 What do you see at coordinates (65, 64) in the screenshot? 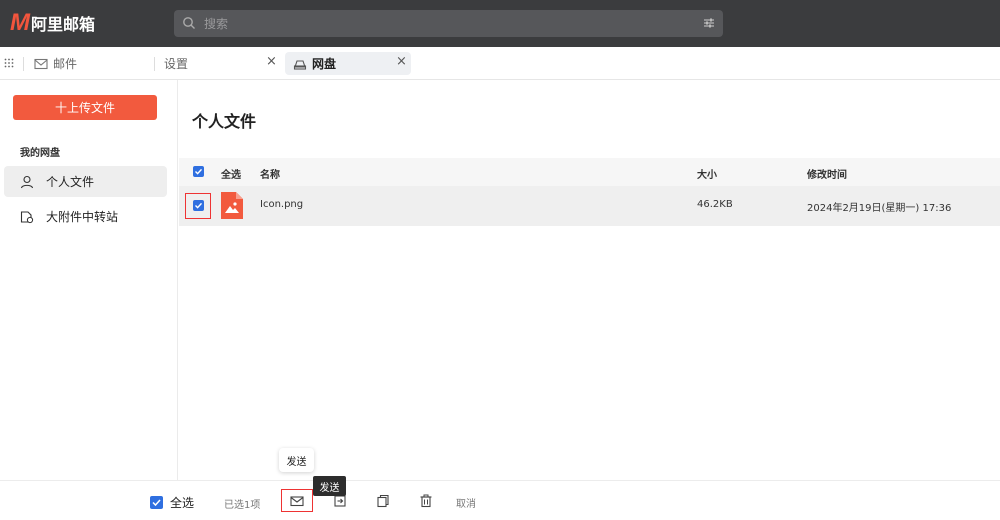
I see `tab-label: 邮件` at bounding box center [65, 64].